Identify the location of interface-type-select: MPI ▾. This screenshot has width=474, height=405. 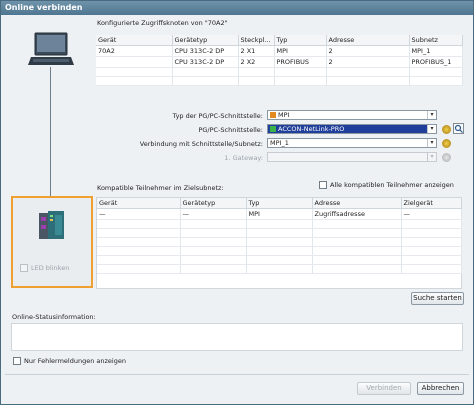
(352, 115).